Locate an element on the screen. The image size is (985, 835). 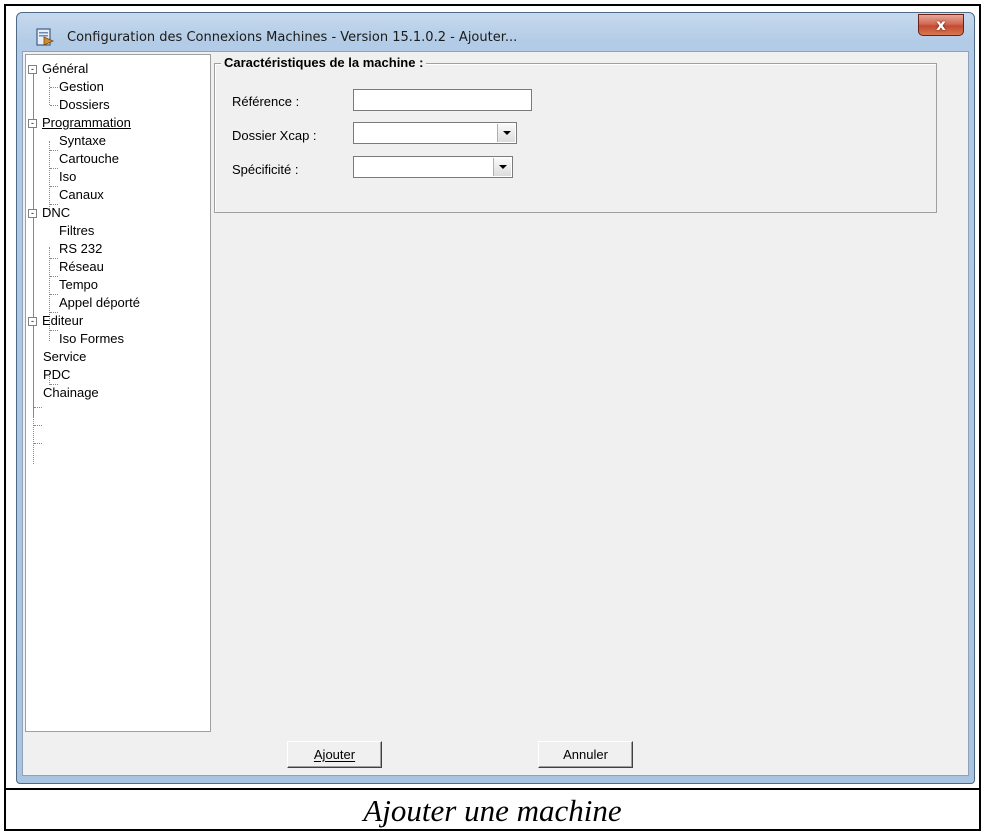
tree-item-cartouche: Cartouche is located at coordinates (89, 159).